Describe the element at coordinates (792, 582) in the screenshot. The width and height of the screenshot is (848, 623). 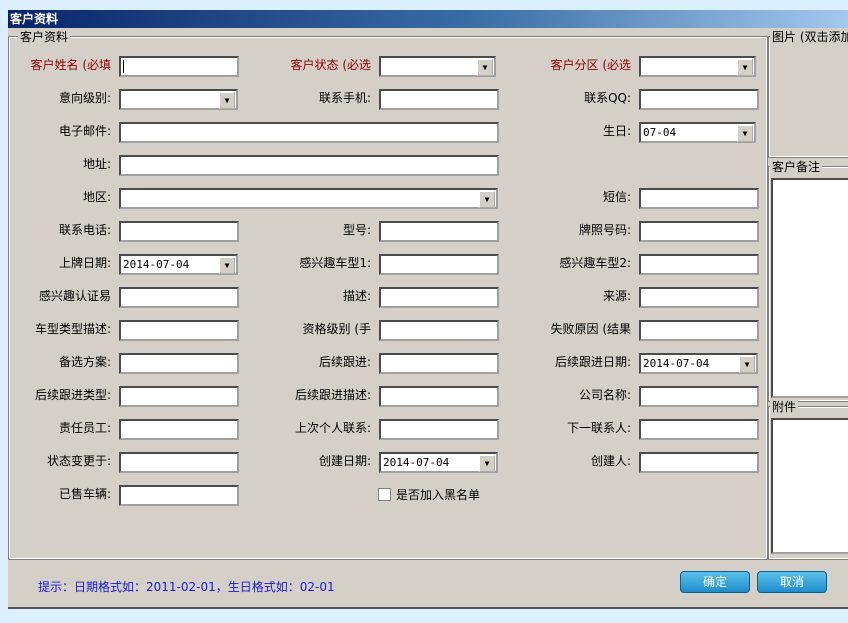
I see `cancel-button: 取消` at that location.